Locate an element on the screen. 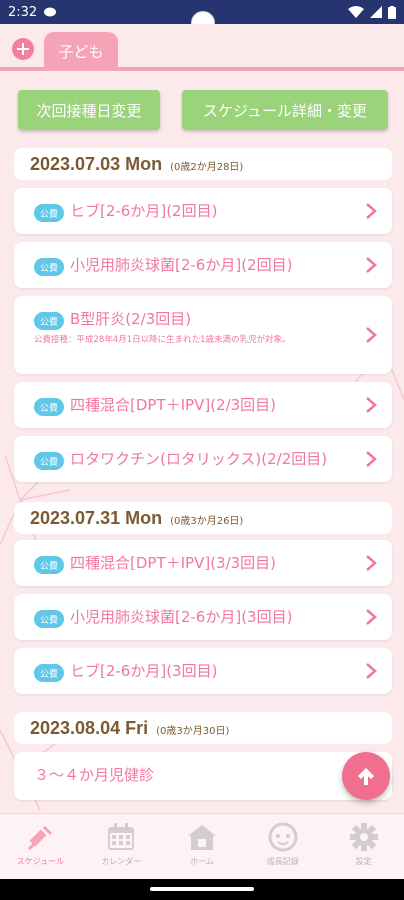  nav-schedule: スケジュール is located at coordinates (40, 846).